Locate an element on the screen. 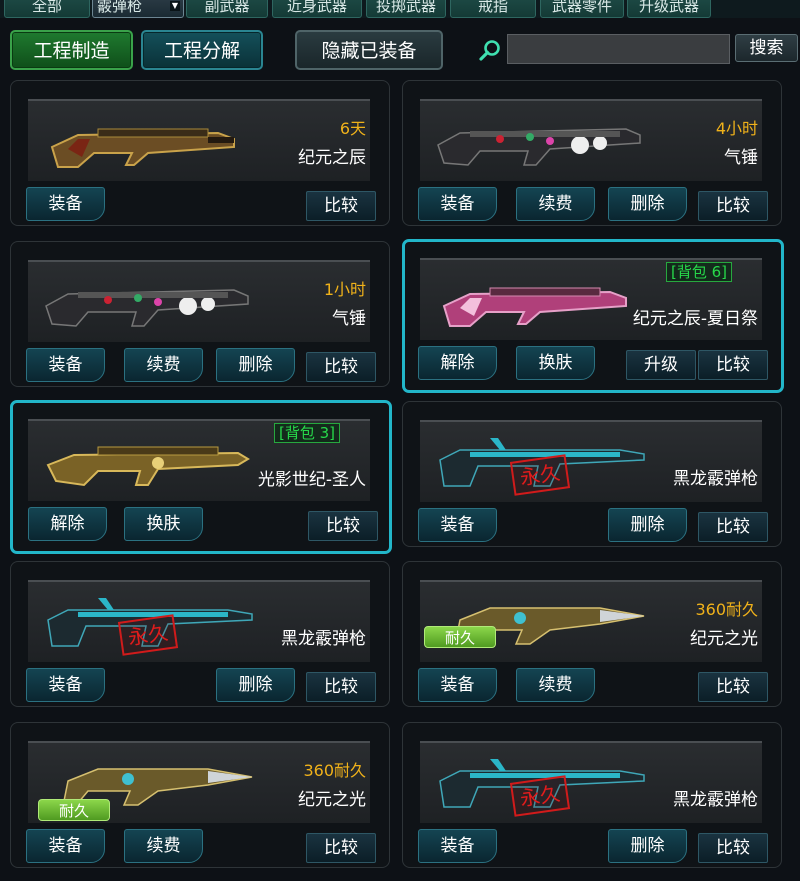 This screenshot has height=881, width=800. item-panel: 6天 纪元之辰 is located at coordinates (199, 140).